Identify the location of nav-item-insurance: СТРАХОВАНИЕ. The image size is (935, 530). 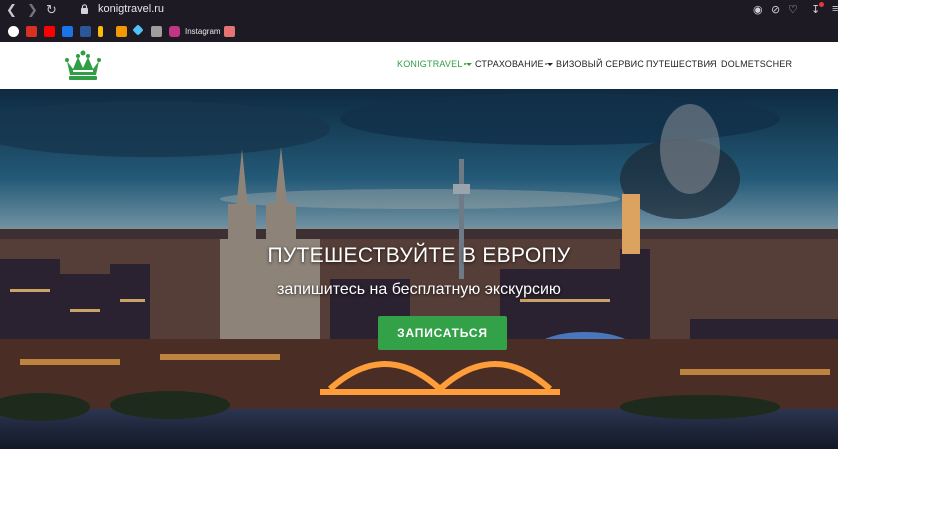
(514, 64).